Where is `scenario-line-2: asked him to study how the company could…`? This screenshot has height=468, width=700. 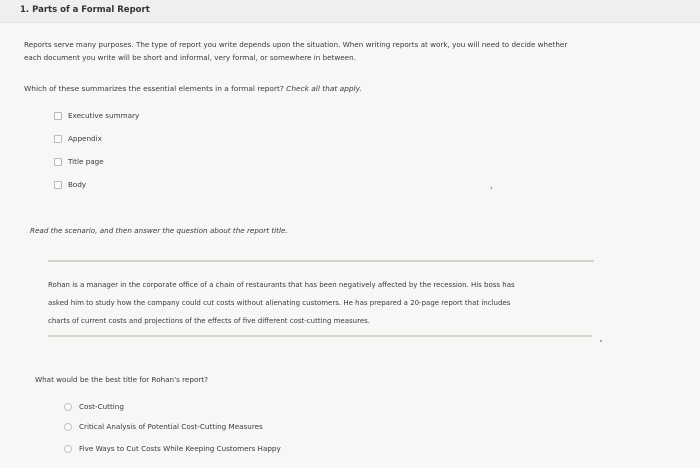
scenario-line-2: asked him to study how the company could… is located at coordinates (279, 303).